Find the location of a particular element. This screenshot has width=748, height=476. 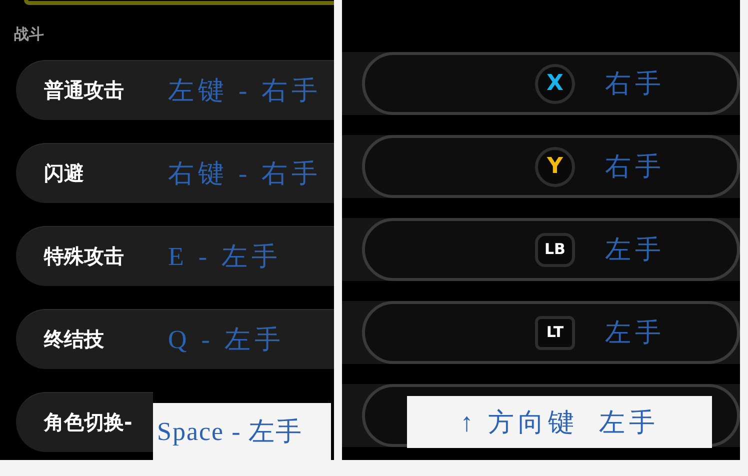

setting-row: 闪避 右键 - 右手 is located at coordinates (175, 172).